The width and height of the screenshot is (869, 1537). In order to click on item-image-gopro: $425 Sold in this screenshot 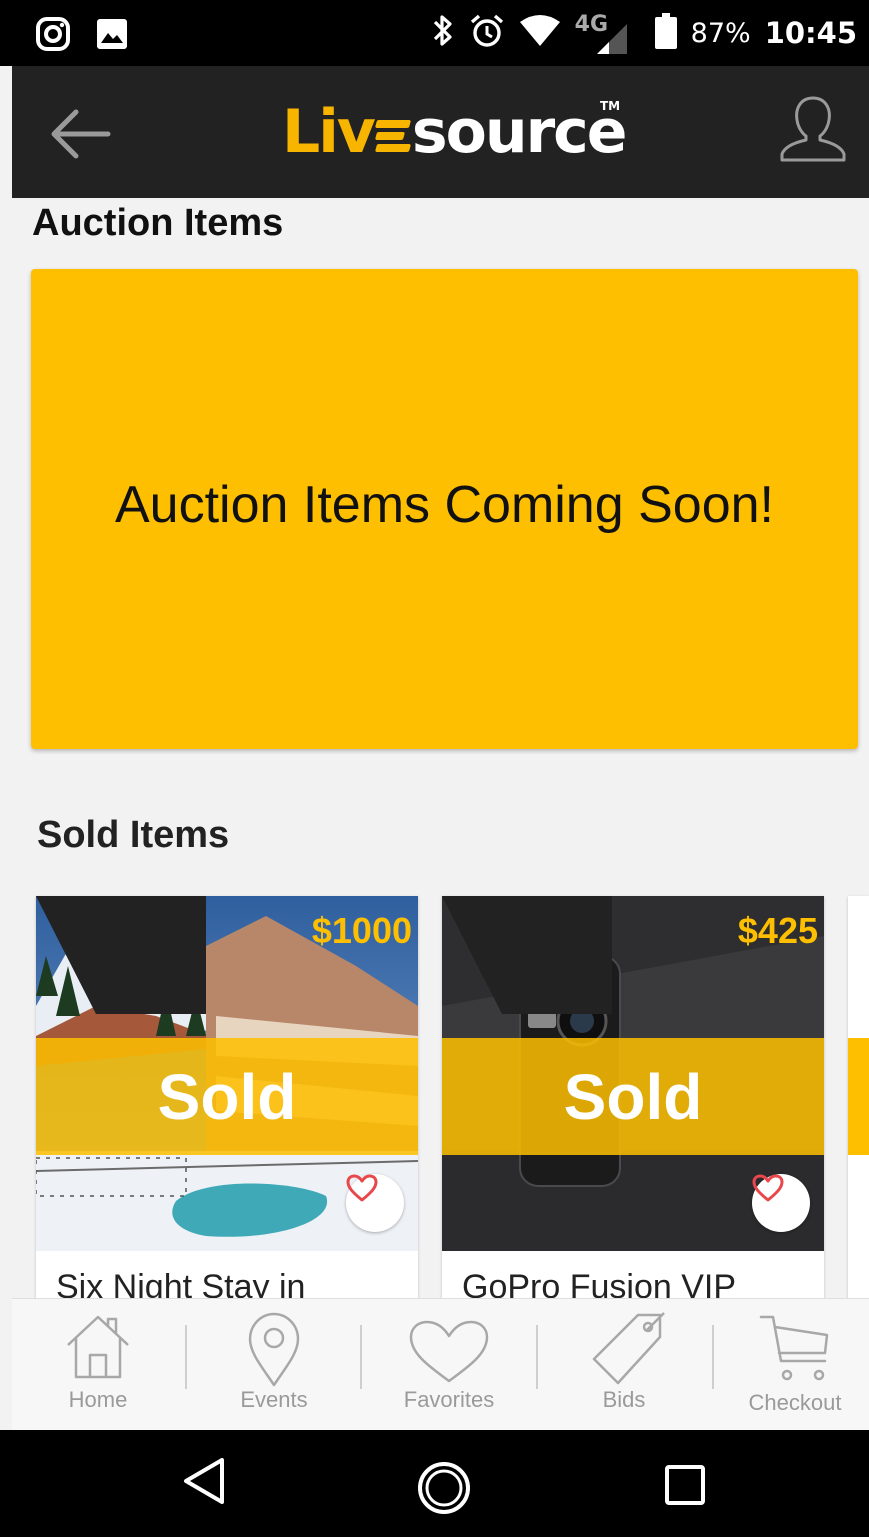, I will do `click(633, 1073)`.